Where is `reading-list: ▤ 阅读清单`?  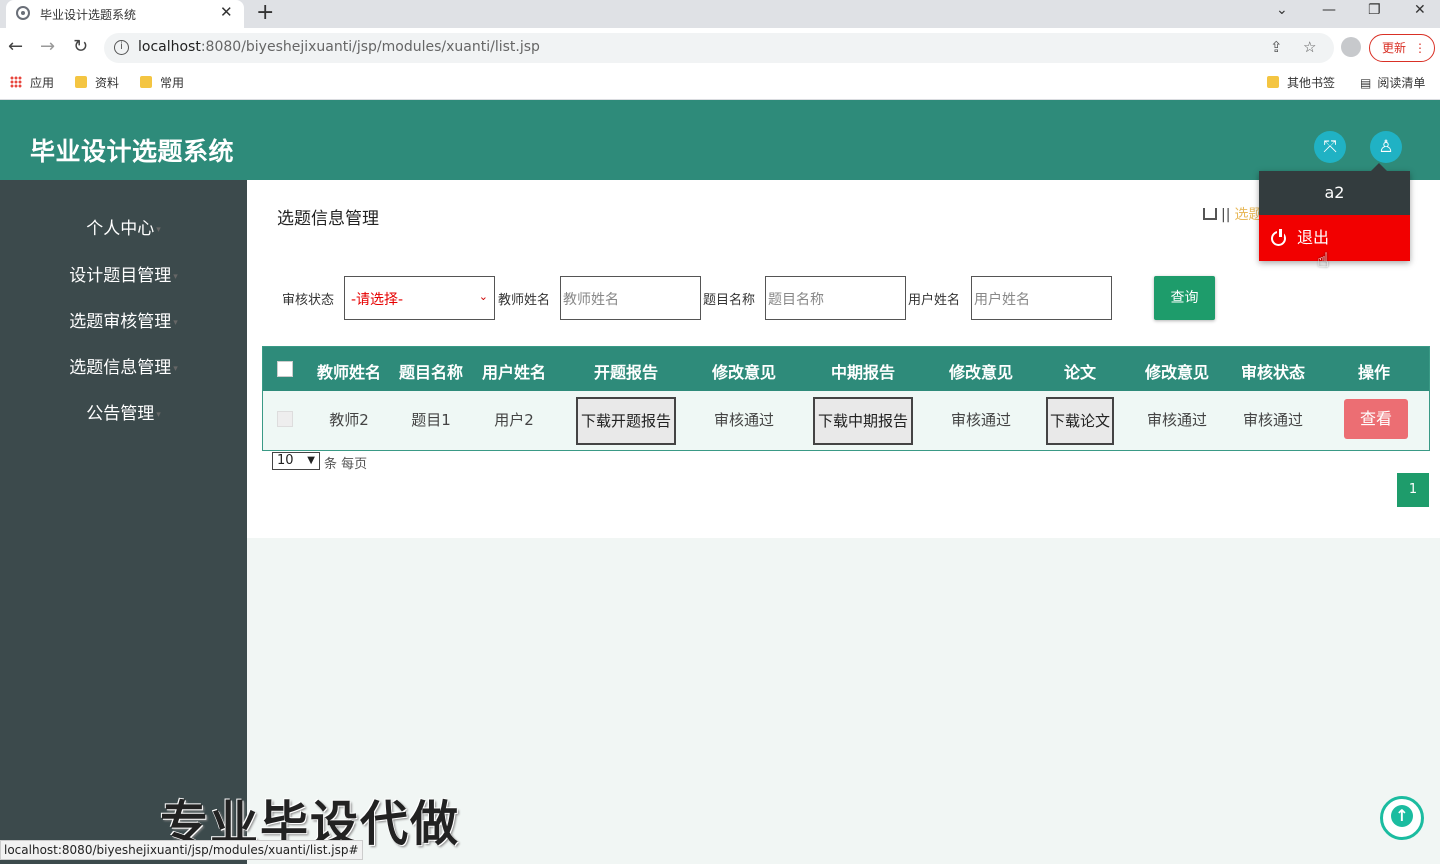
reading-list: ▤ 阅读清单 is located at coordinates (1392, 82).